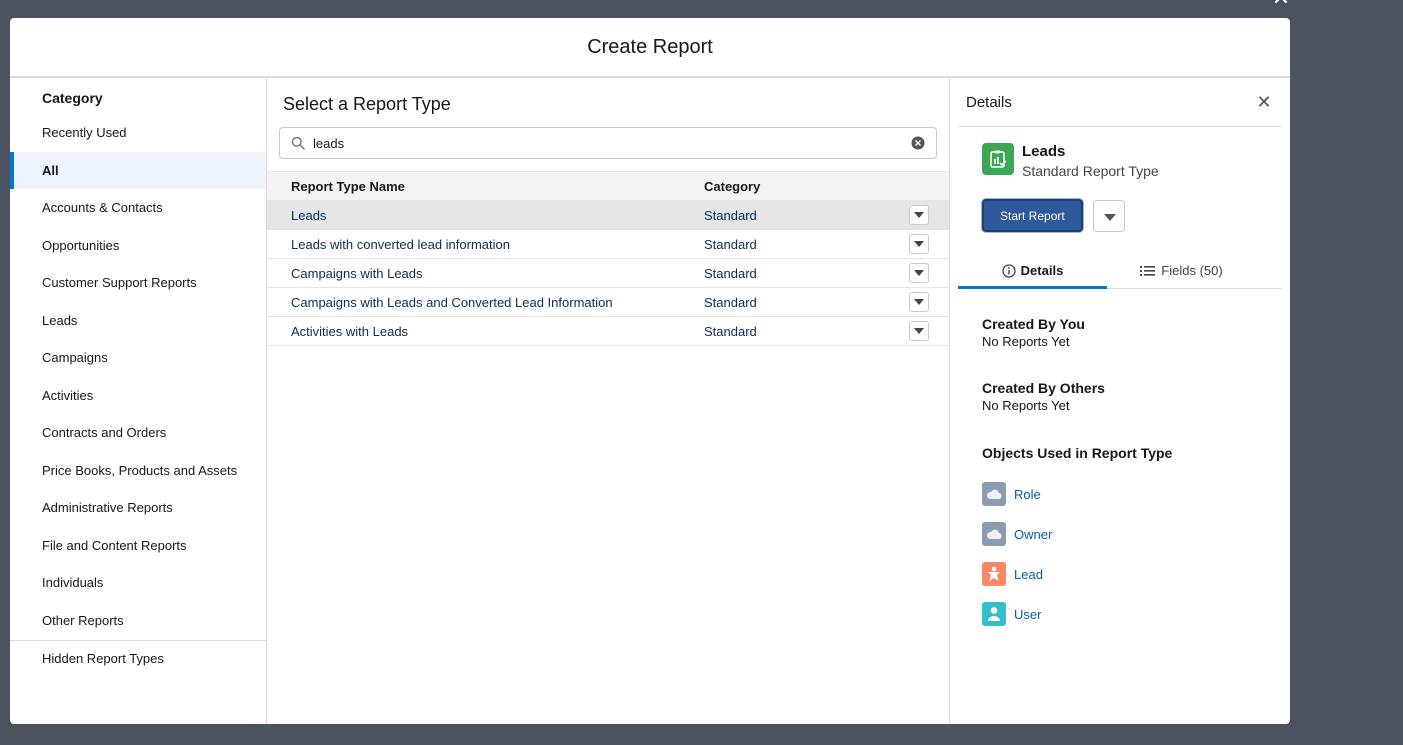 Image resolution: width=1403 pixels, height=745 pixels. I want to click on object-item-user: User, so click(1120, 614).